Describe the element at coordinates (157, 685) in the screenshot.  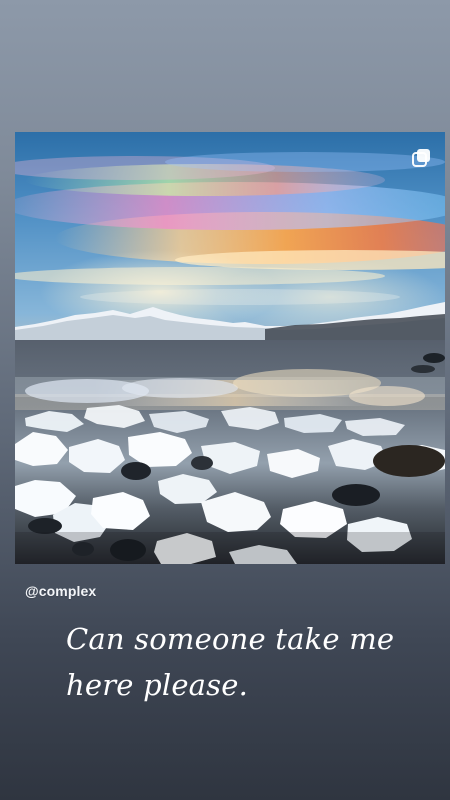
I see `caption-line-2: here please.` at that location.